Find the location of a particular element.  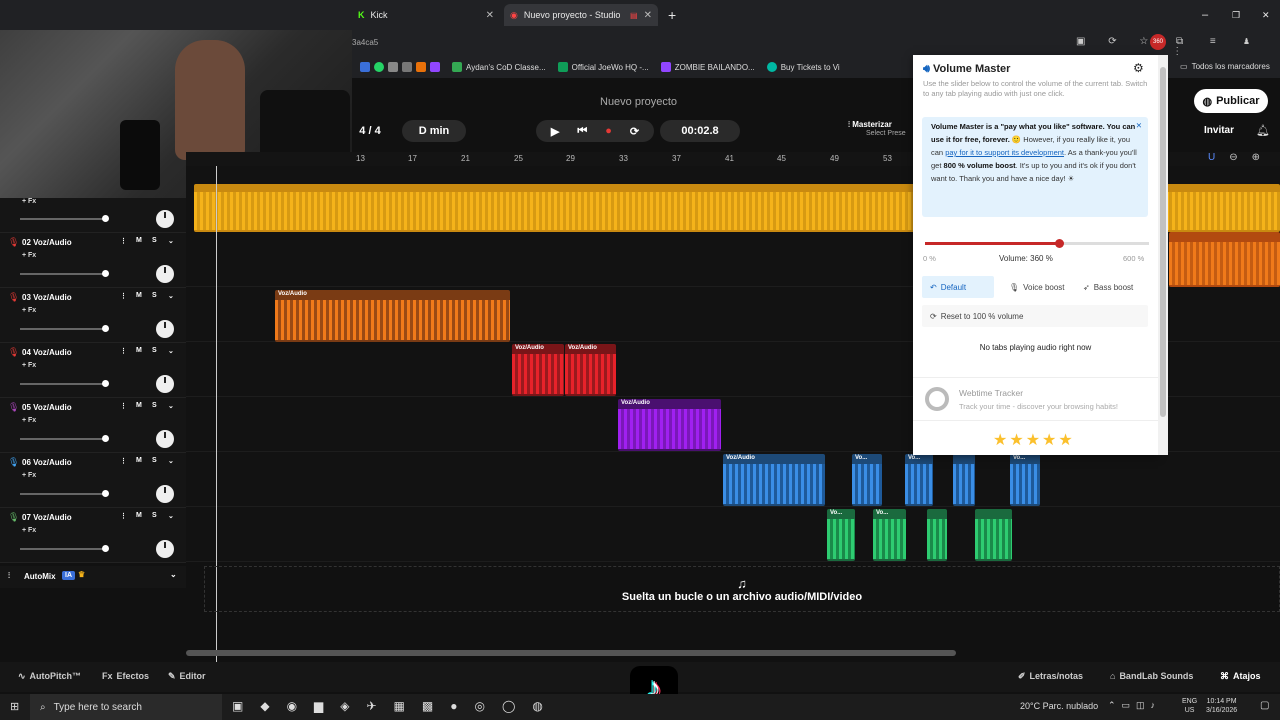

tab-kick: K Kick ✕ is located at coordinates (426, 15).